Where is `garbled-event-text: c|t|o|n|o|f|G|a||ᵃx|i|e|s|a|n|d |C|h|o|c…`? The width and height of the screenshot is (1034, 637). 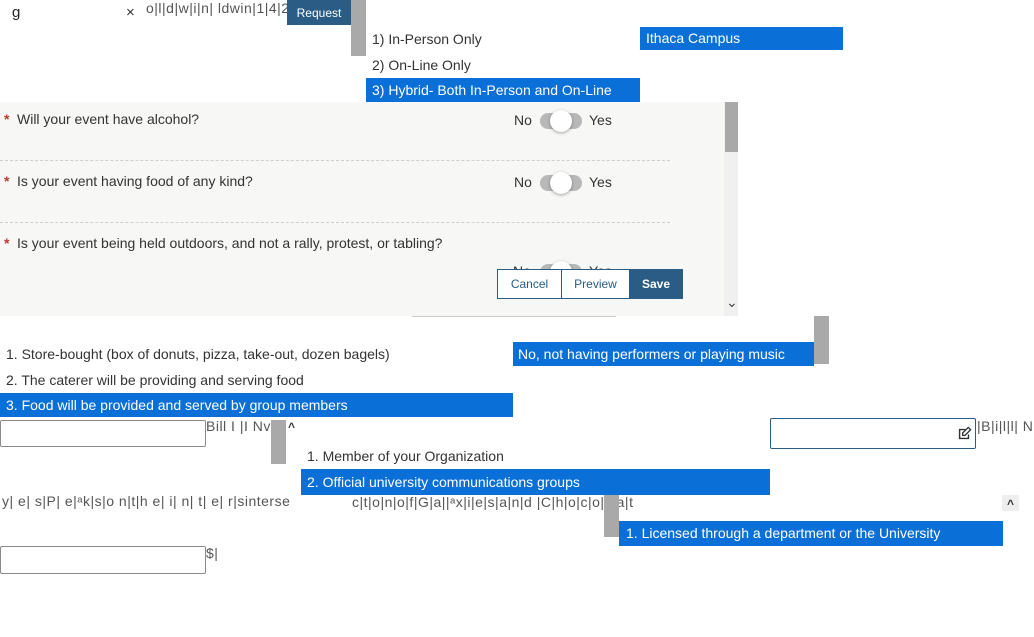 garbled-event-text: c|t|o|n|o|f|G|a||ᵃx|i|e|s|a|n|d |C|h|o|c… is located at coordinates (493, 502).